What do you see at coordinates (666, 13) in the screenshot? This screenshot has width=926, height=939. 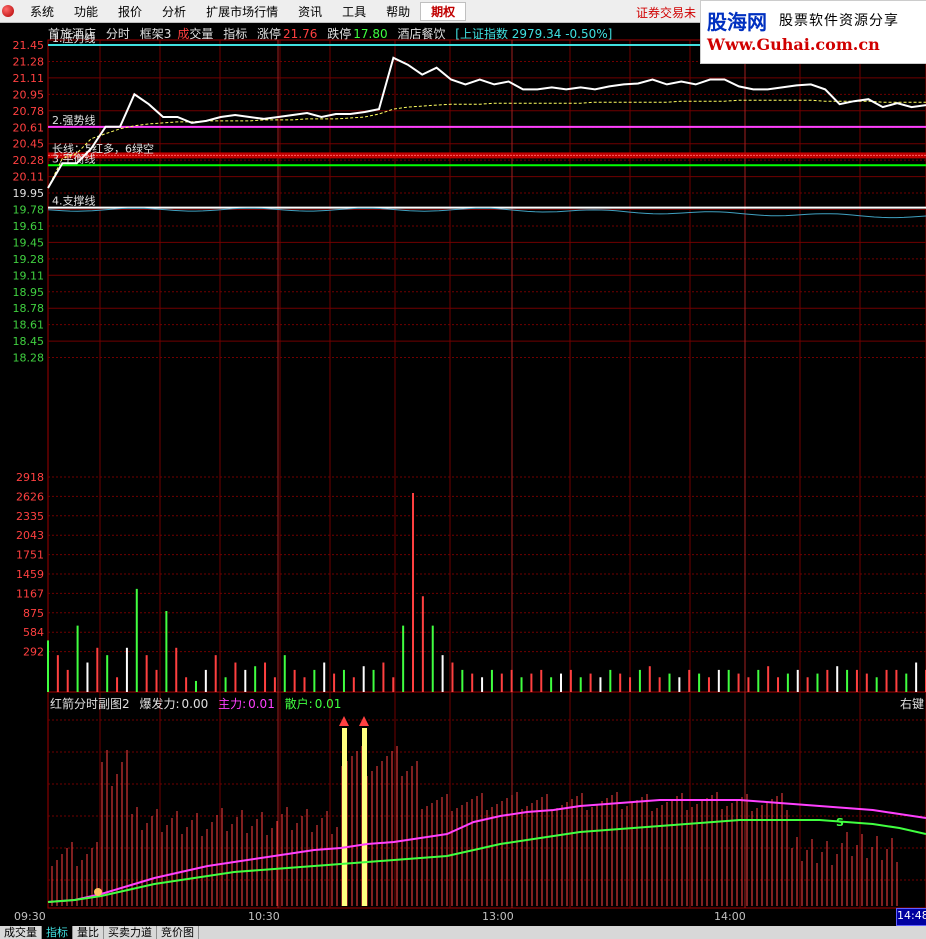 I see `securities-notice: 证券交易未` at bounding box center [666, 13].